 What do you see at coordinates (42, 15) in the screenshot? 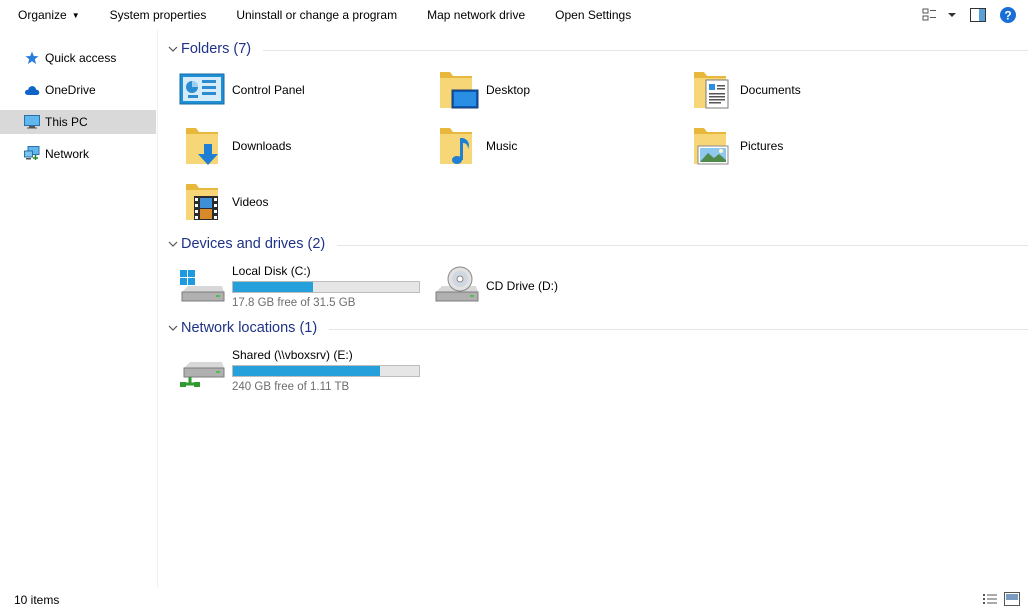
I see `organize-label: Organize` at bounding box center [42, 15].